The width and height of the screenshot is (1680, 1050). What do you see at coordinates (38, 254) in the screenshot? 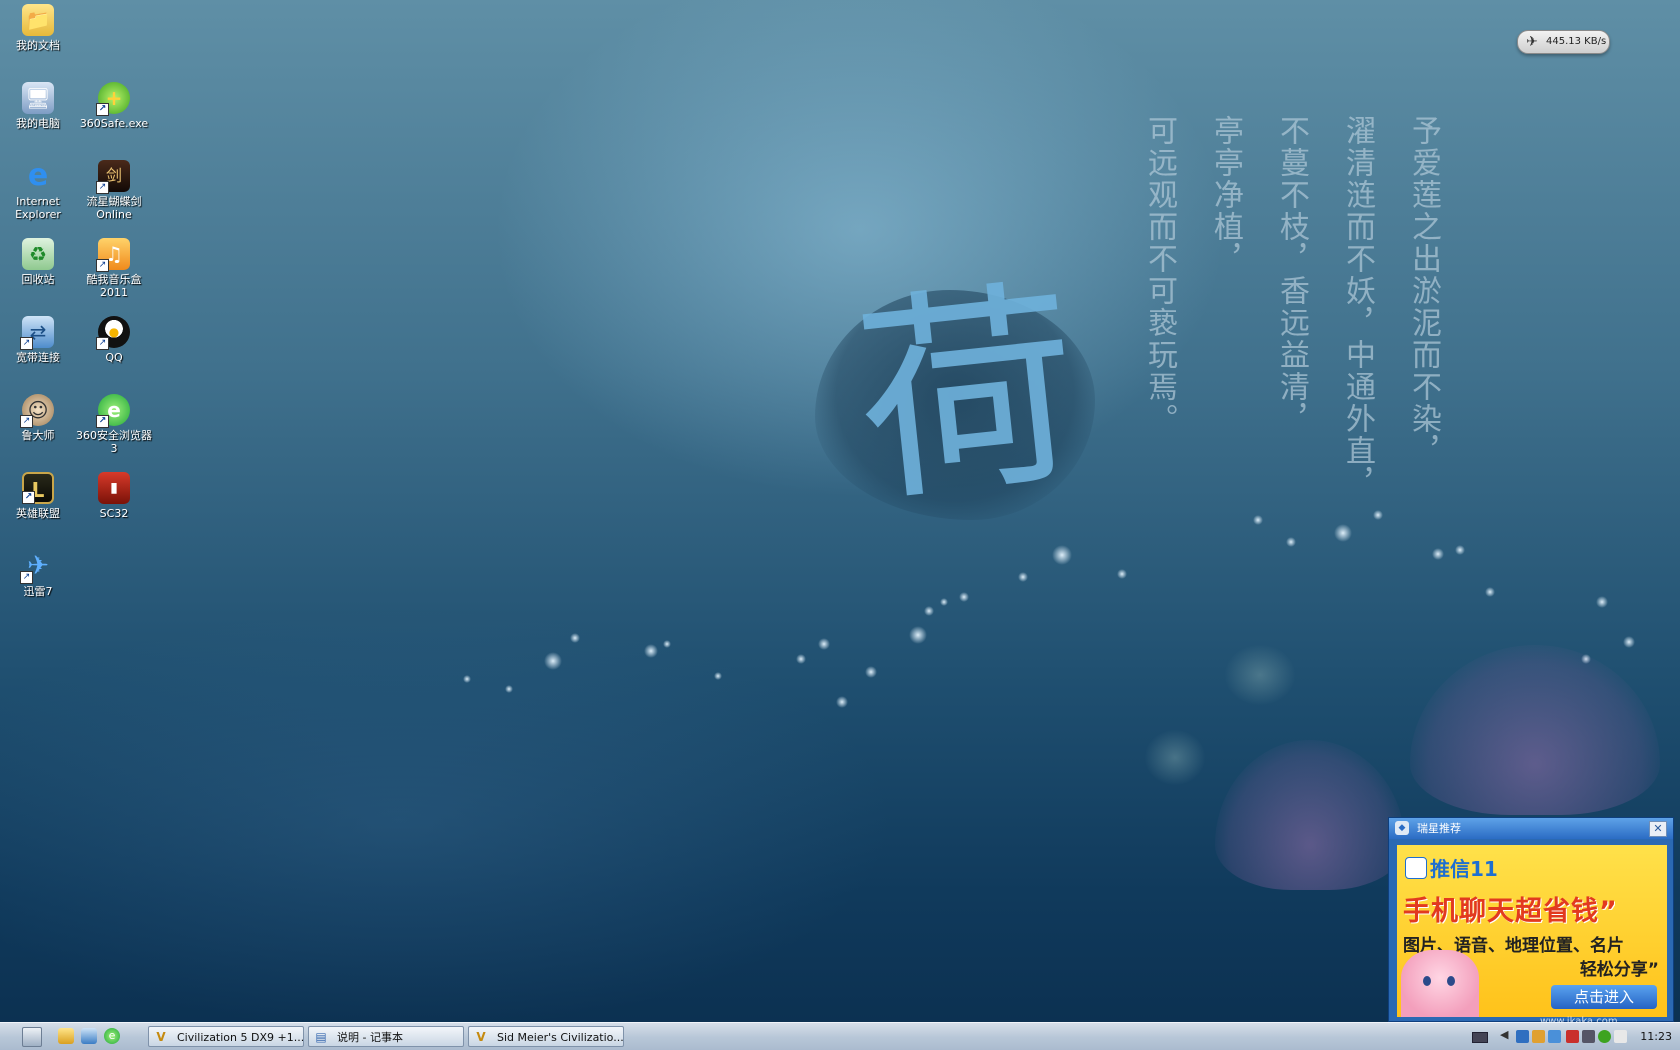
I see `recycle-bin-icon: ♻` at bounding box center [38, 254].